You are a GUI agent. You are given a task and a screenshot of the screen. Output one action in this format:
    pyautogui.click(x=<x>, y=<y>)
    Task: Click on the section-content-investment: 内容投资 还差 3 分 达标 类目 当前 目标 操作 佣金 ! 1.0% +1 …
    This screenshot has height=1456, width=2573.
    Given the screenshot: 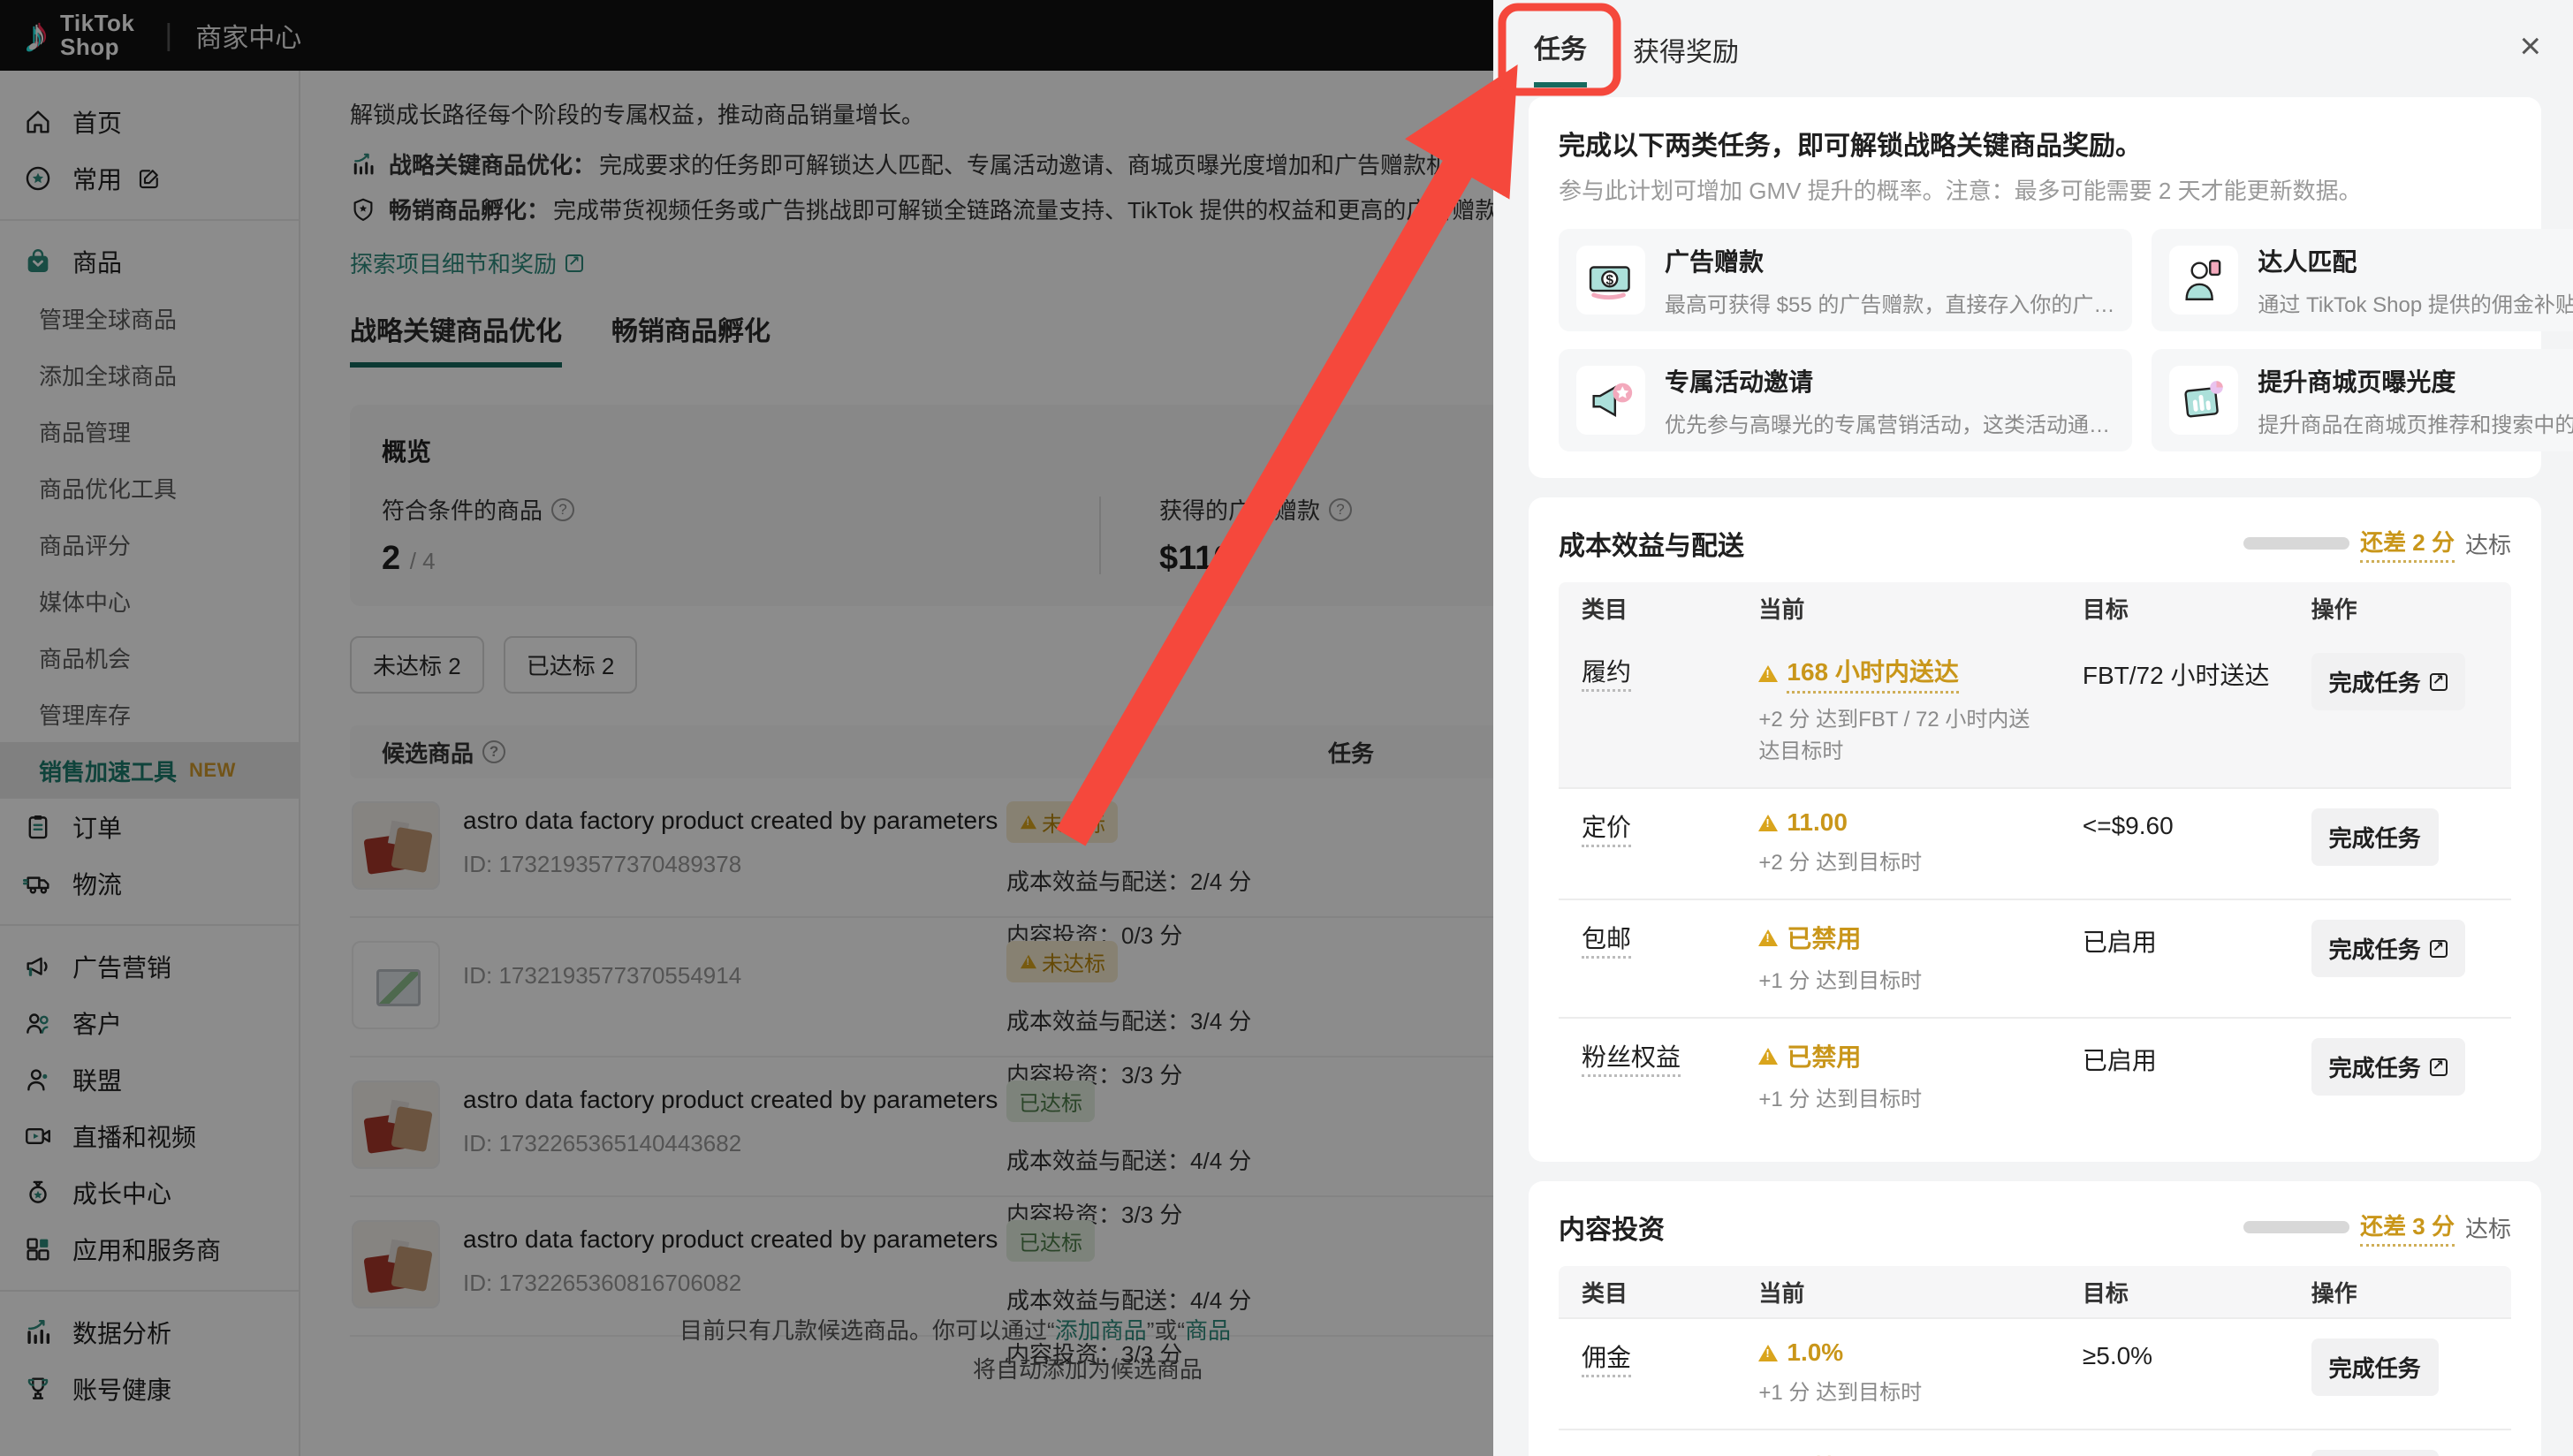 What is the action you would take?
    pyautogui.click(x=2035, y=1318)
    